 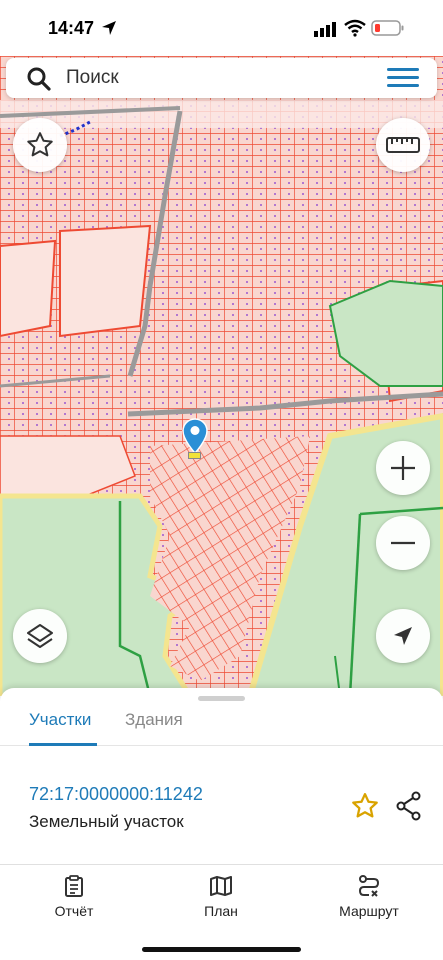 I want to click on zoom-out-button, so click(x=403, y=543).